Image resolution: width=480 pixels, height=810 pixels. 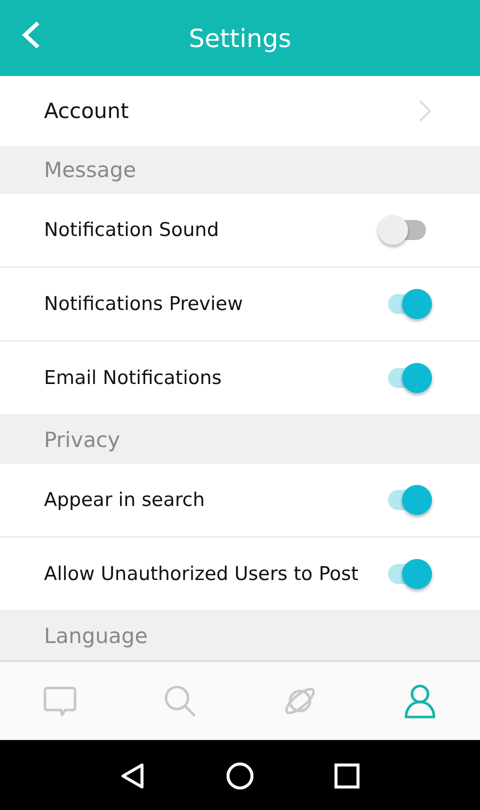 What do you see at coordinates (201, 574) in the screenshot?
I see `setting-label: Allow Unauthorized Users to Post` at bounding box center [201, 574].